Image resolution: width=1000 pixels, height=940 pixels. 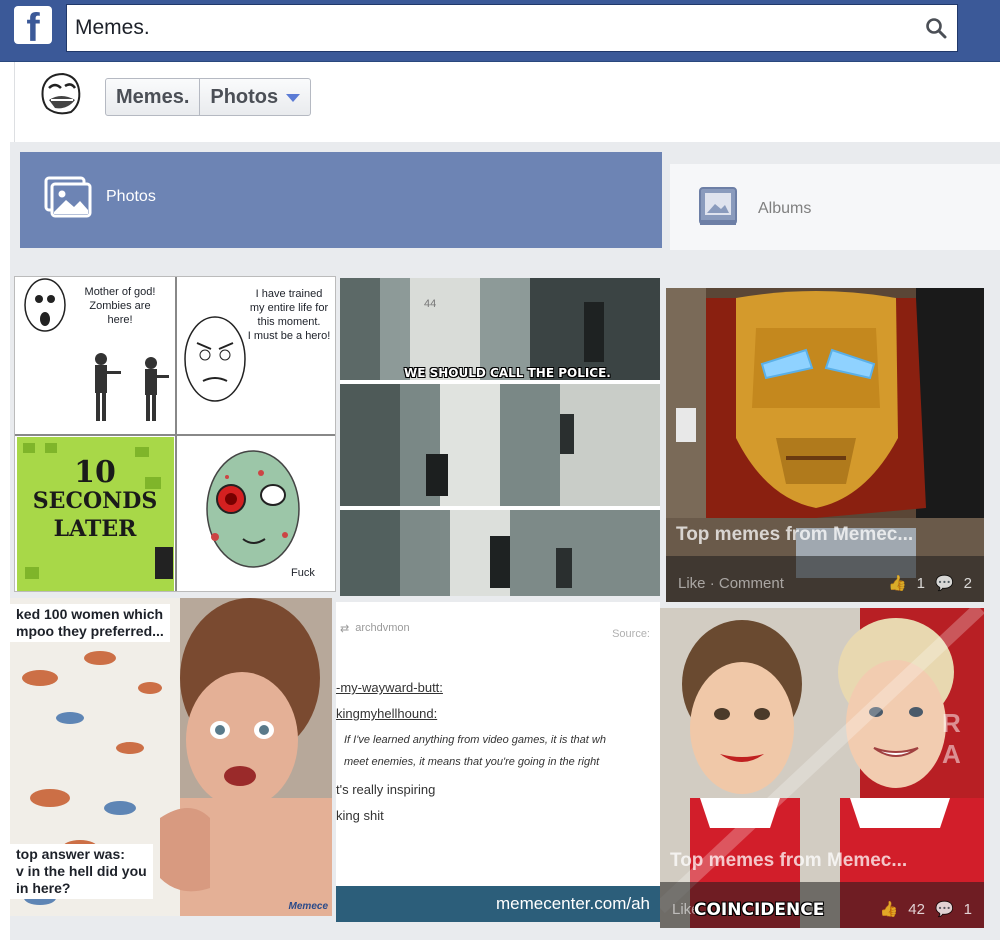 What do you see at coordinates (751, 583) in the screenshot?
I see `ironman-comment-label: Comment` at bounding box center [751, 583].